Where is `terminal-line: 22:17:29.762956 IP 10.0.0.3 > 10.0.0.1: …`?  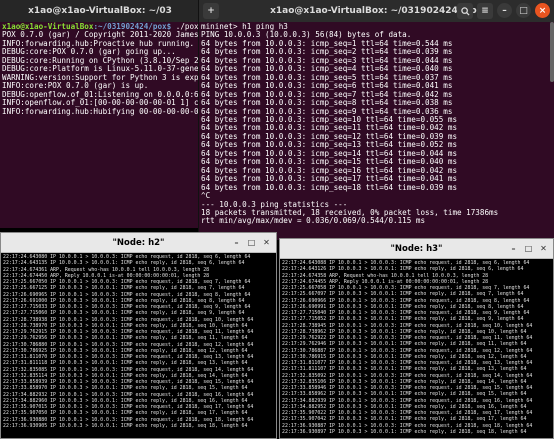 terminal-line: 22:17:29.762956 IP 10.0.0.3 > 10.0.0.1: … is located at coordinates (125, 338).